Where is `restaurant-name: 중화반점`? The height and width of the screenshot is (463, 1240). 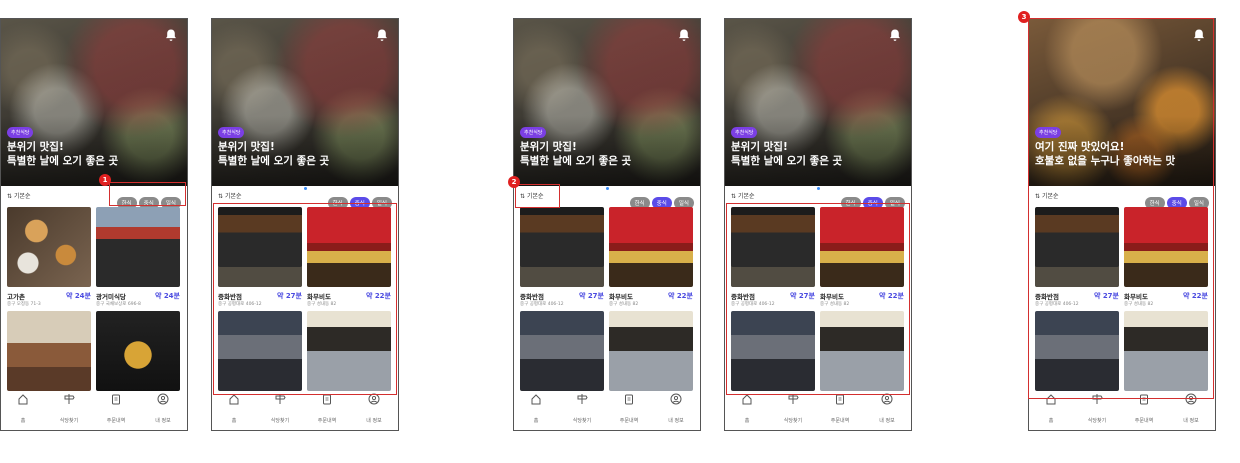 restaurant-name: 중화반점 is located at coordinates (532, 297).